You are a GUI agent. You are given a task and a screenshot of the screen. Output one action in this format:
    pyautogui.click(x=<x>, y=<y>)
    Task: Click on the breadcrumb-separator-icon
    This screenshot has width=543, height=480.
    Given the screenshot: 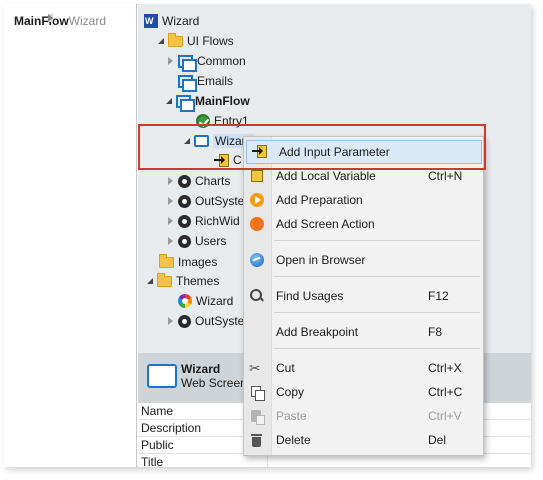 What is the action you would take?
    pyautogui.click(x=50, y=18)
    